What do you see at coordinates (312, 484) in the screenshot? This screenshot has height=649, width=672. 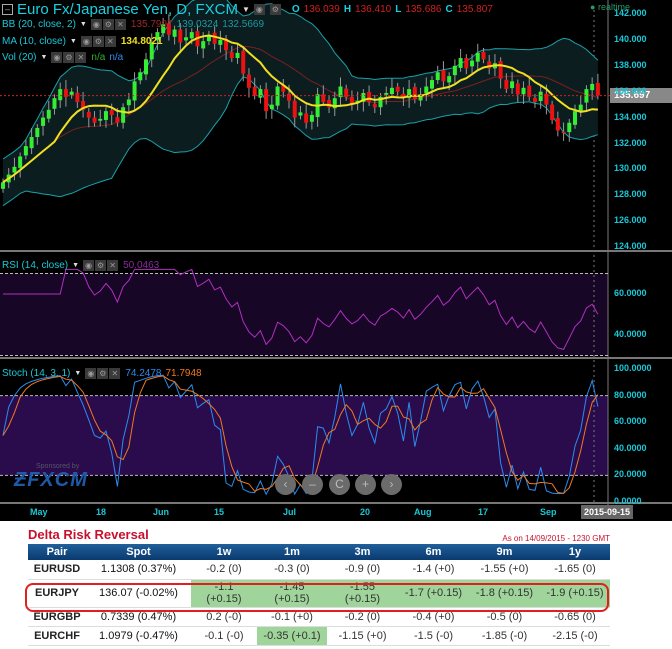 I see `zoom-out-button: –` at bounding box center [312, 484].